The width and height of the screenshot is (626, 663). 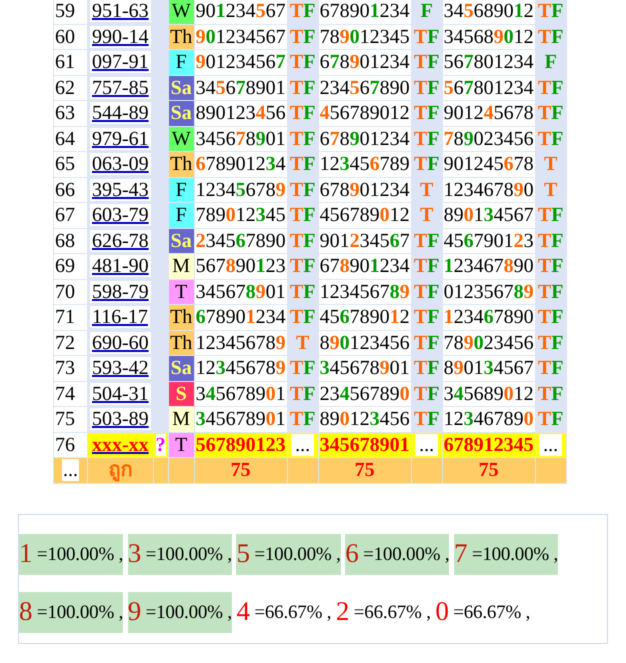 What do you see at coordinates (488, 240) in the screenshot?
I see `number-cell: 456790123` at bounding box center [488, 240].